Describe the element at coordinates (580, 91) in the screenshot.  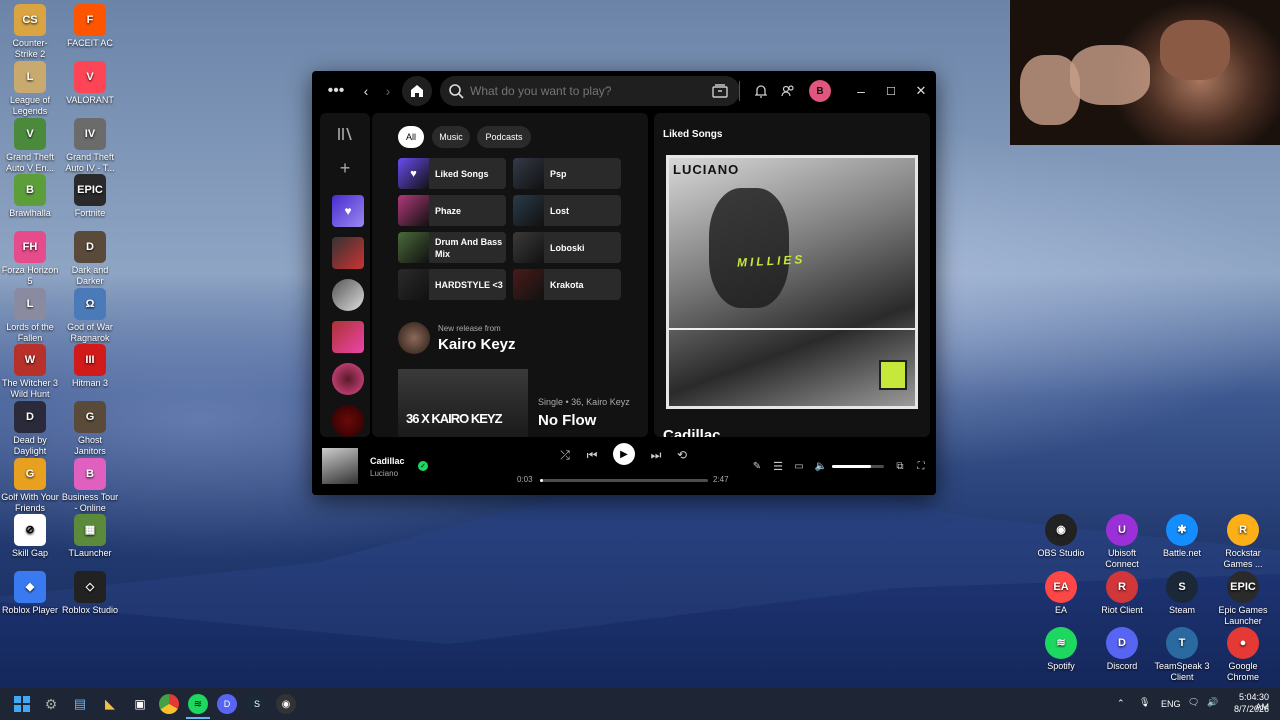
I see `search-input` at that location.